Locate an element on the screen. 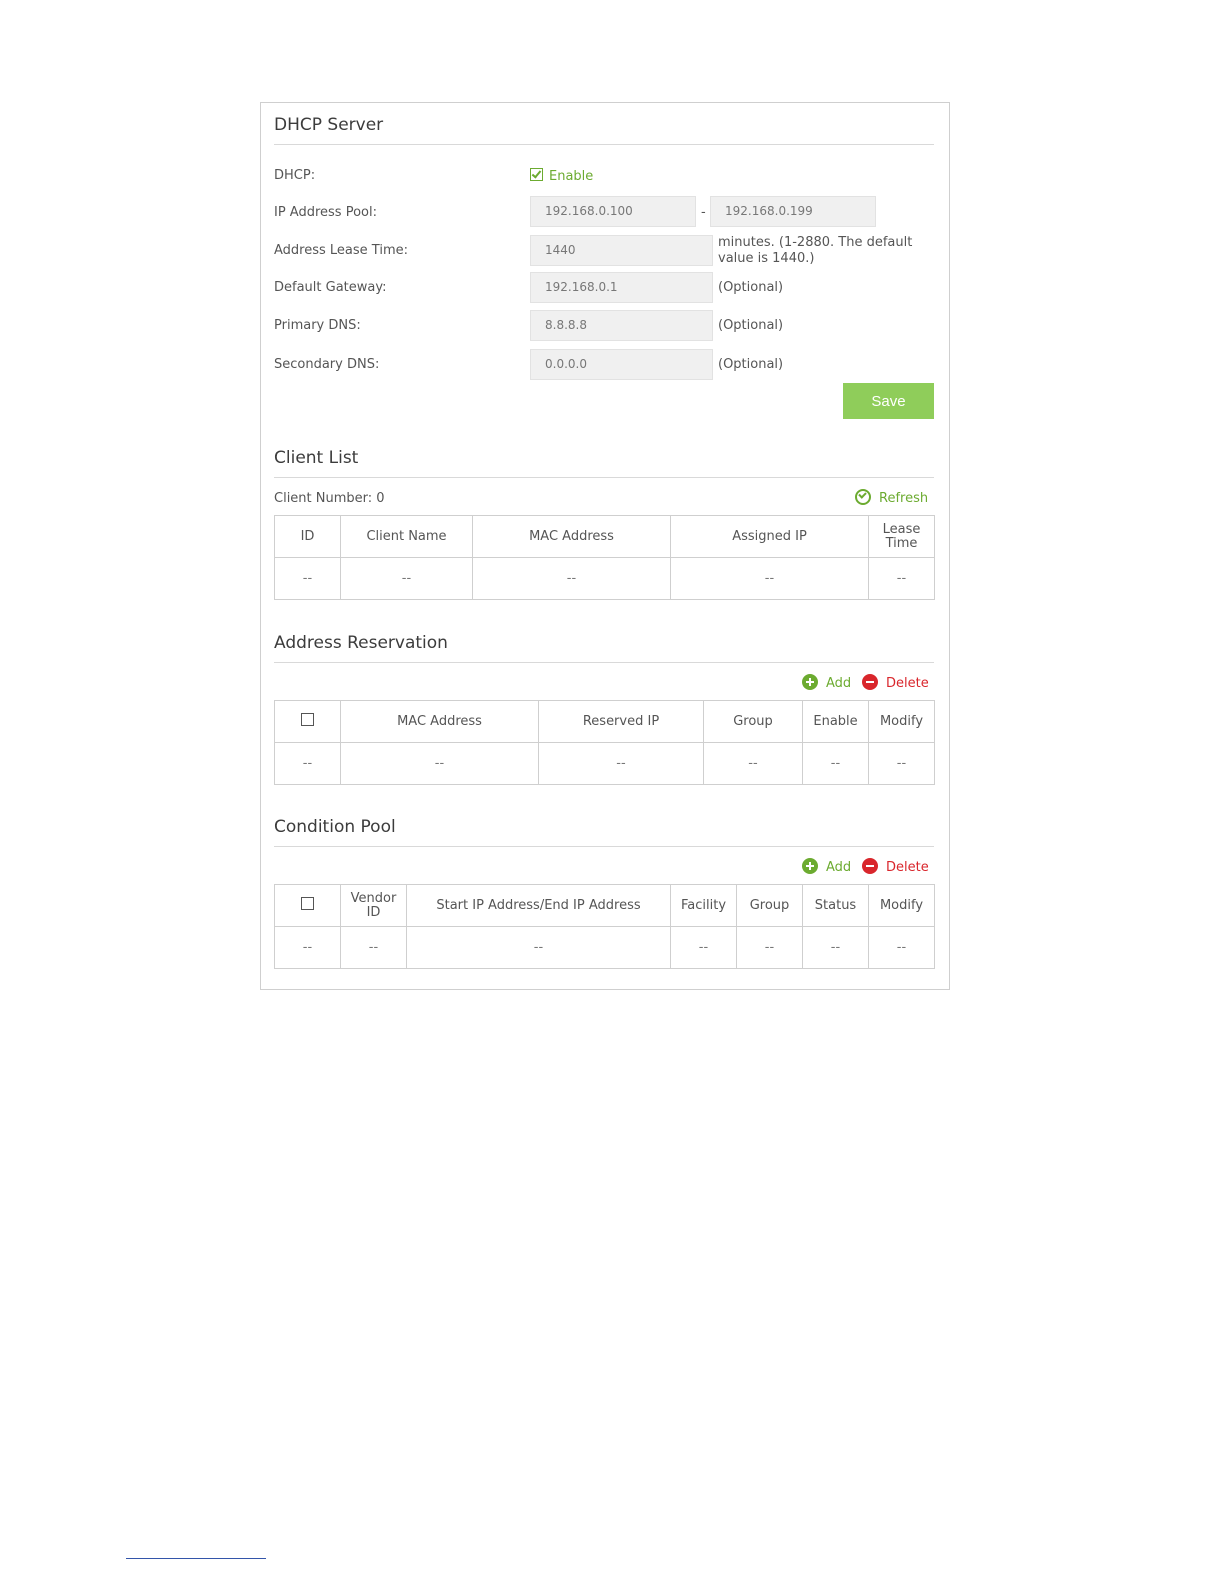  column-header: ID is located at coordinates (307, 536).